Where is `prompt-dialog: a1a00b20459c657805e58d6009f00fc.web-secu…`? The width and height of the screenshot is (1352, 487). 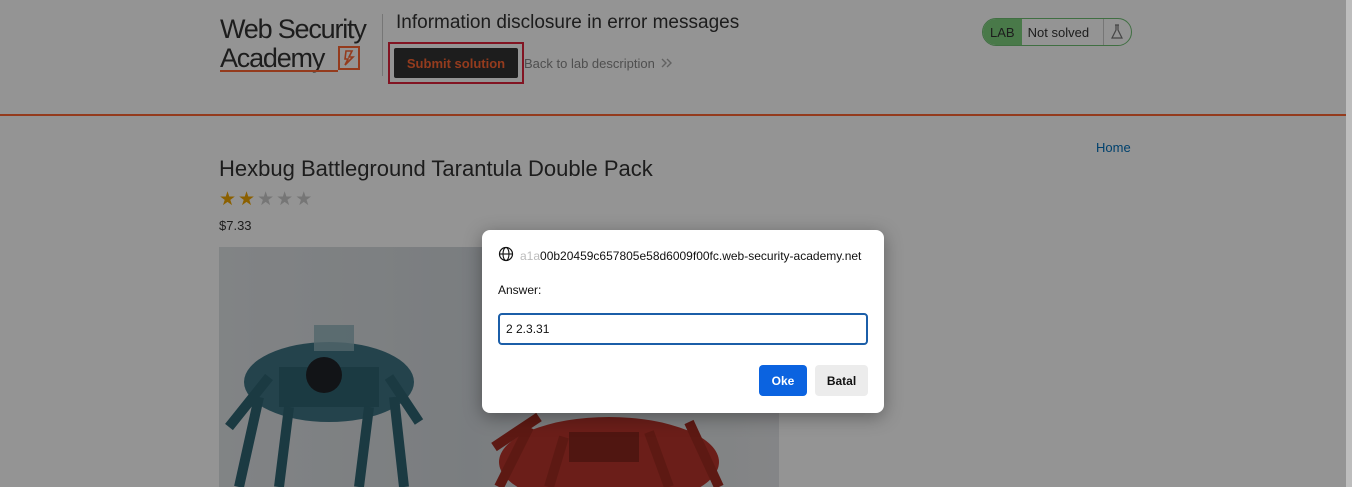
prompt-dialog: a1a00b20459c657805e58d6009f00fc.web-secu… is located at coordinates (683, 321).